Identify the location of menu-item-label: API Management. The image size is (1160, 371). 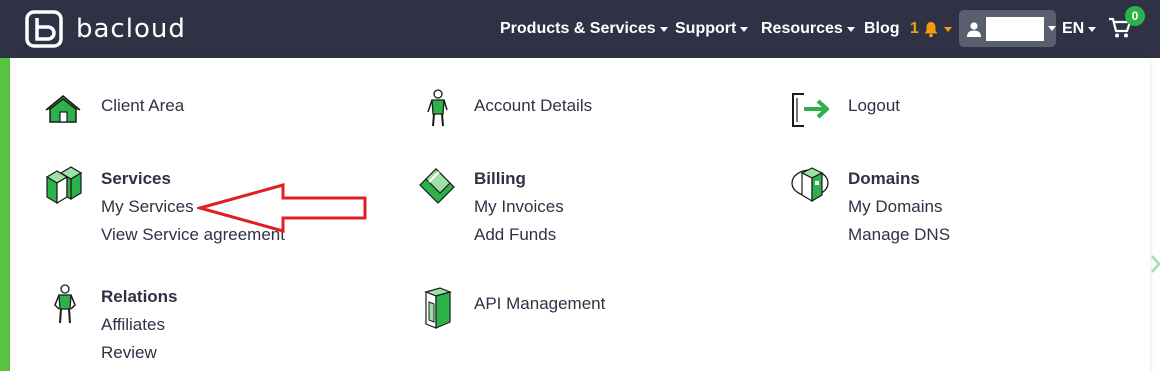
(540, 303).